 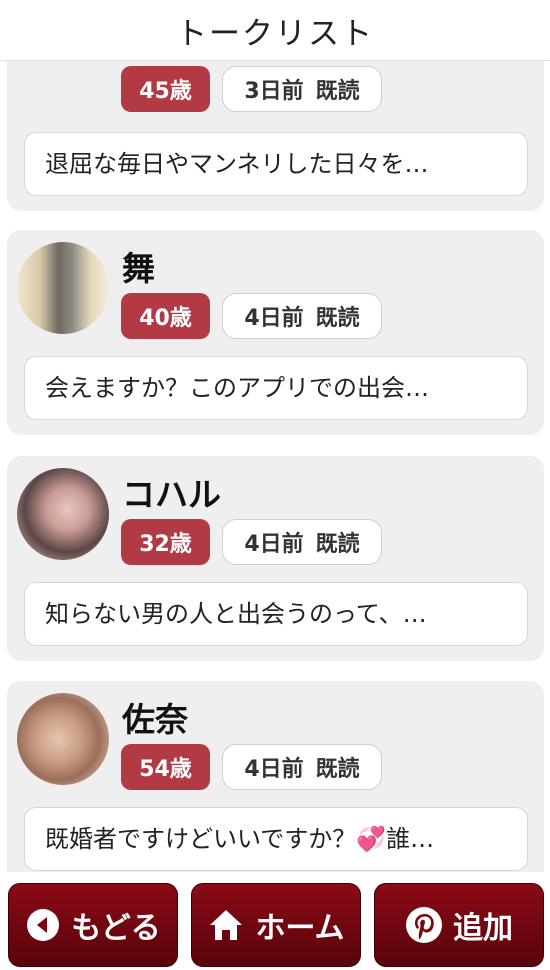 I want to click on add-button: 追加, so click(x=459, y=925).